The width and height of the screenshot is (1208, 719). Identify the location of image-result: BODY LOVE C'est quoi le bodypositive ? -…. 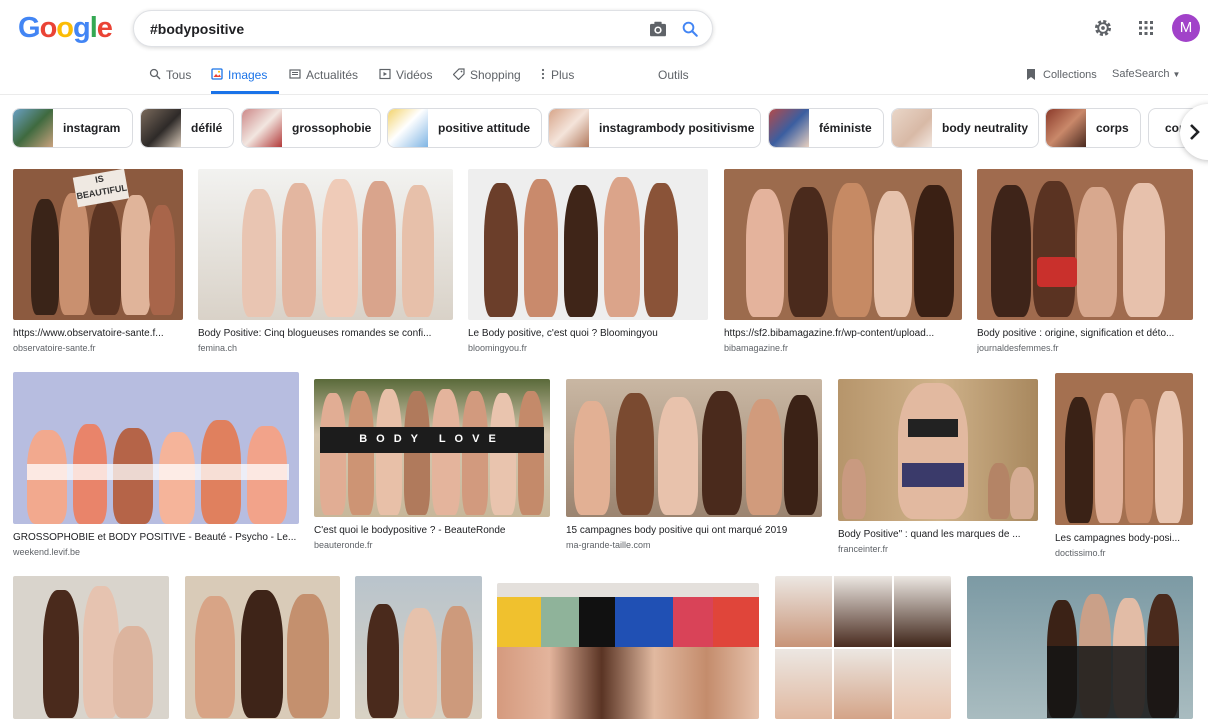
(432, 465).